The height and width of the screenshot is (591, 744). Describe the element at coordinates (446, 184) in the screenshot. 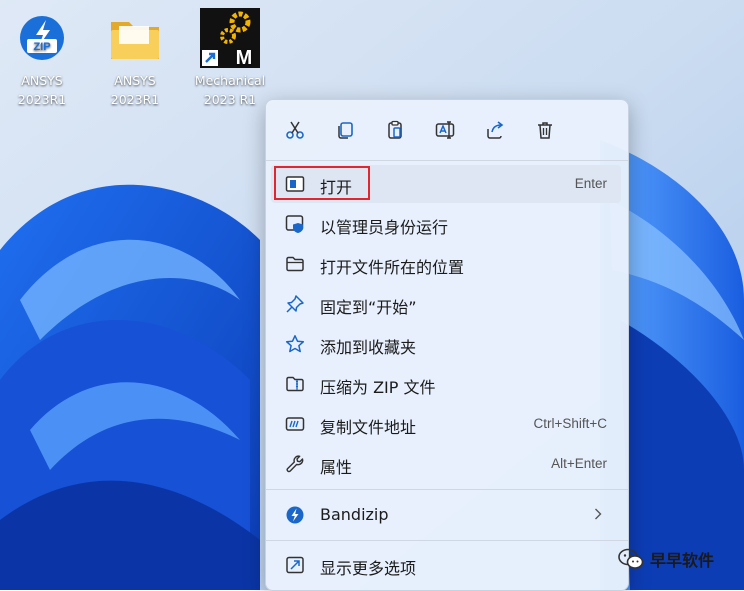

I see `menu-item-open: 打开 Enter` at that location.